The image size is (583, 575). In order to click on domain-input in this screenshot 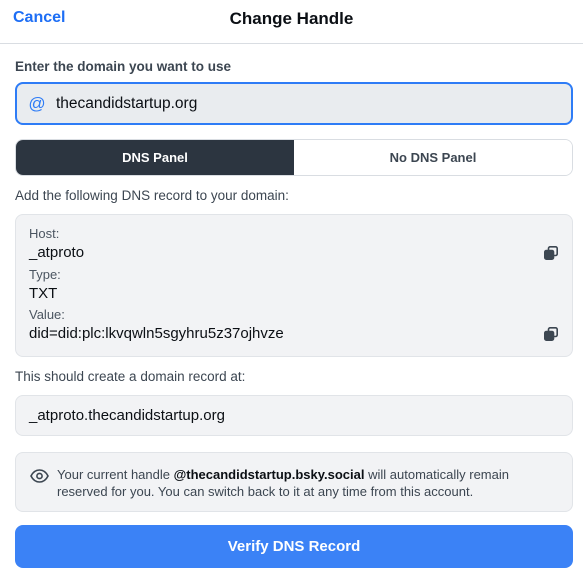, I will do `click(296, 103)`.